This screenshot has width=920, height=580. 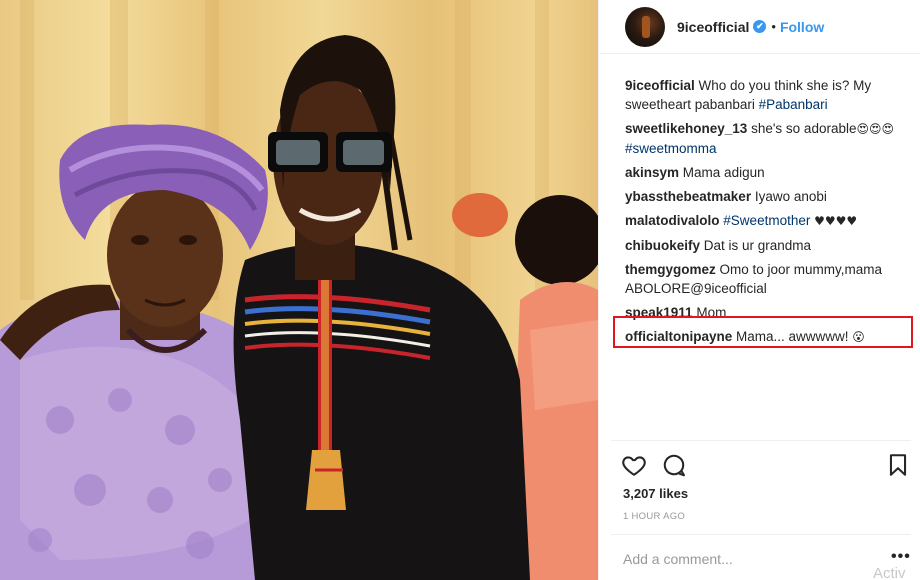 What do you see at coordinates (898, 465) in the screenshot?
I see `bookmark-icon` at bounding box center [898, 465].